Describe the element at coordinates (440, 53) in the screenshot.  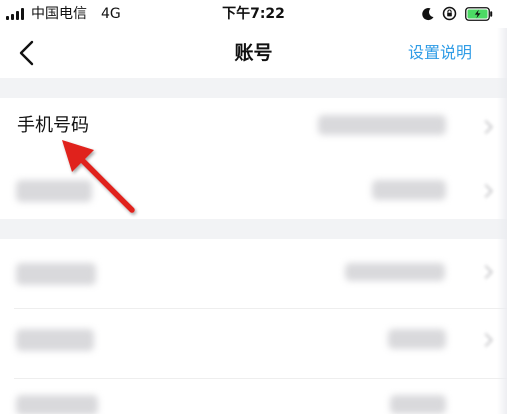
I see `settings-instructions-link: 设置说明` at that location.